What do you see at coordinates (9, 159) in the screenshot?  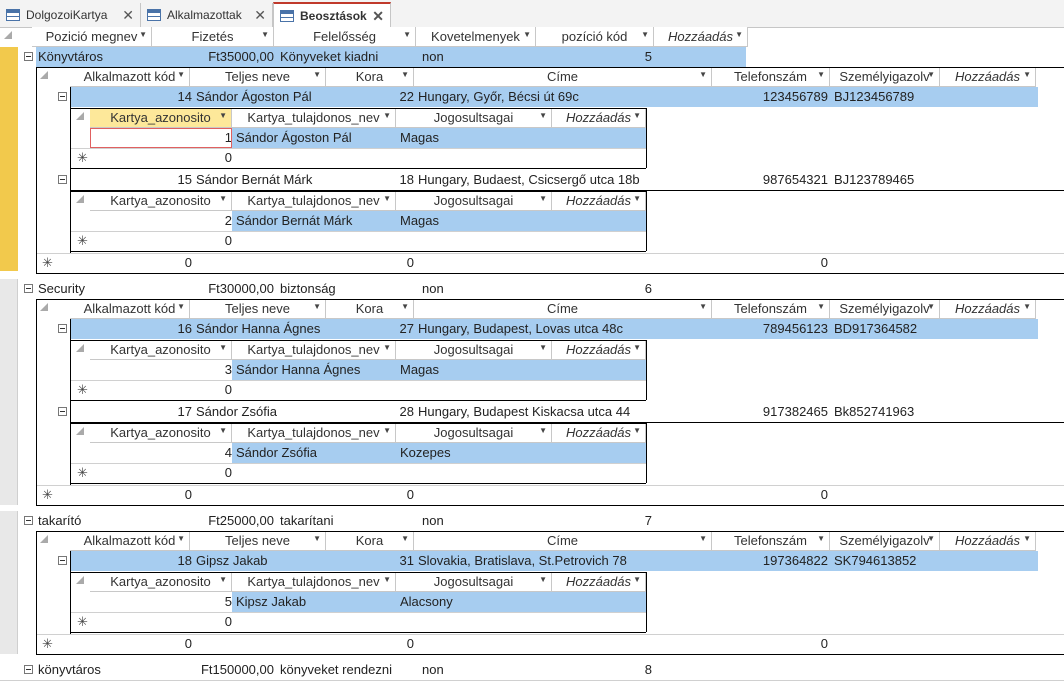 I see `record-selector-current` at bounding box center [9, 159].